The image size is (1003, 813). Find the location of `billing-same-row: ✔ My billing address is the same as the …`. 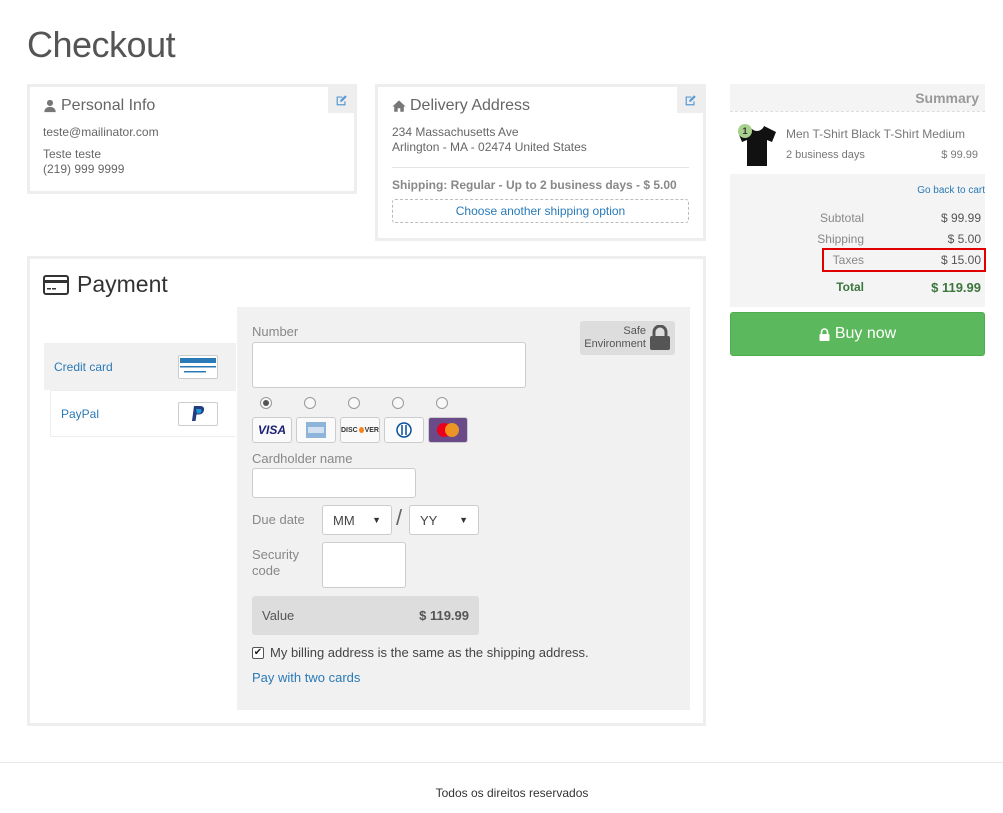

billing-same-row: ✔ My billing address is the same as the … is located at coordinates (420, 652).